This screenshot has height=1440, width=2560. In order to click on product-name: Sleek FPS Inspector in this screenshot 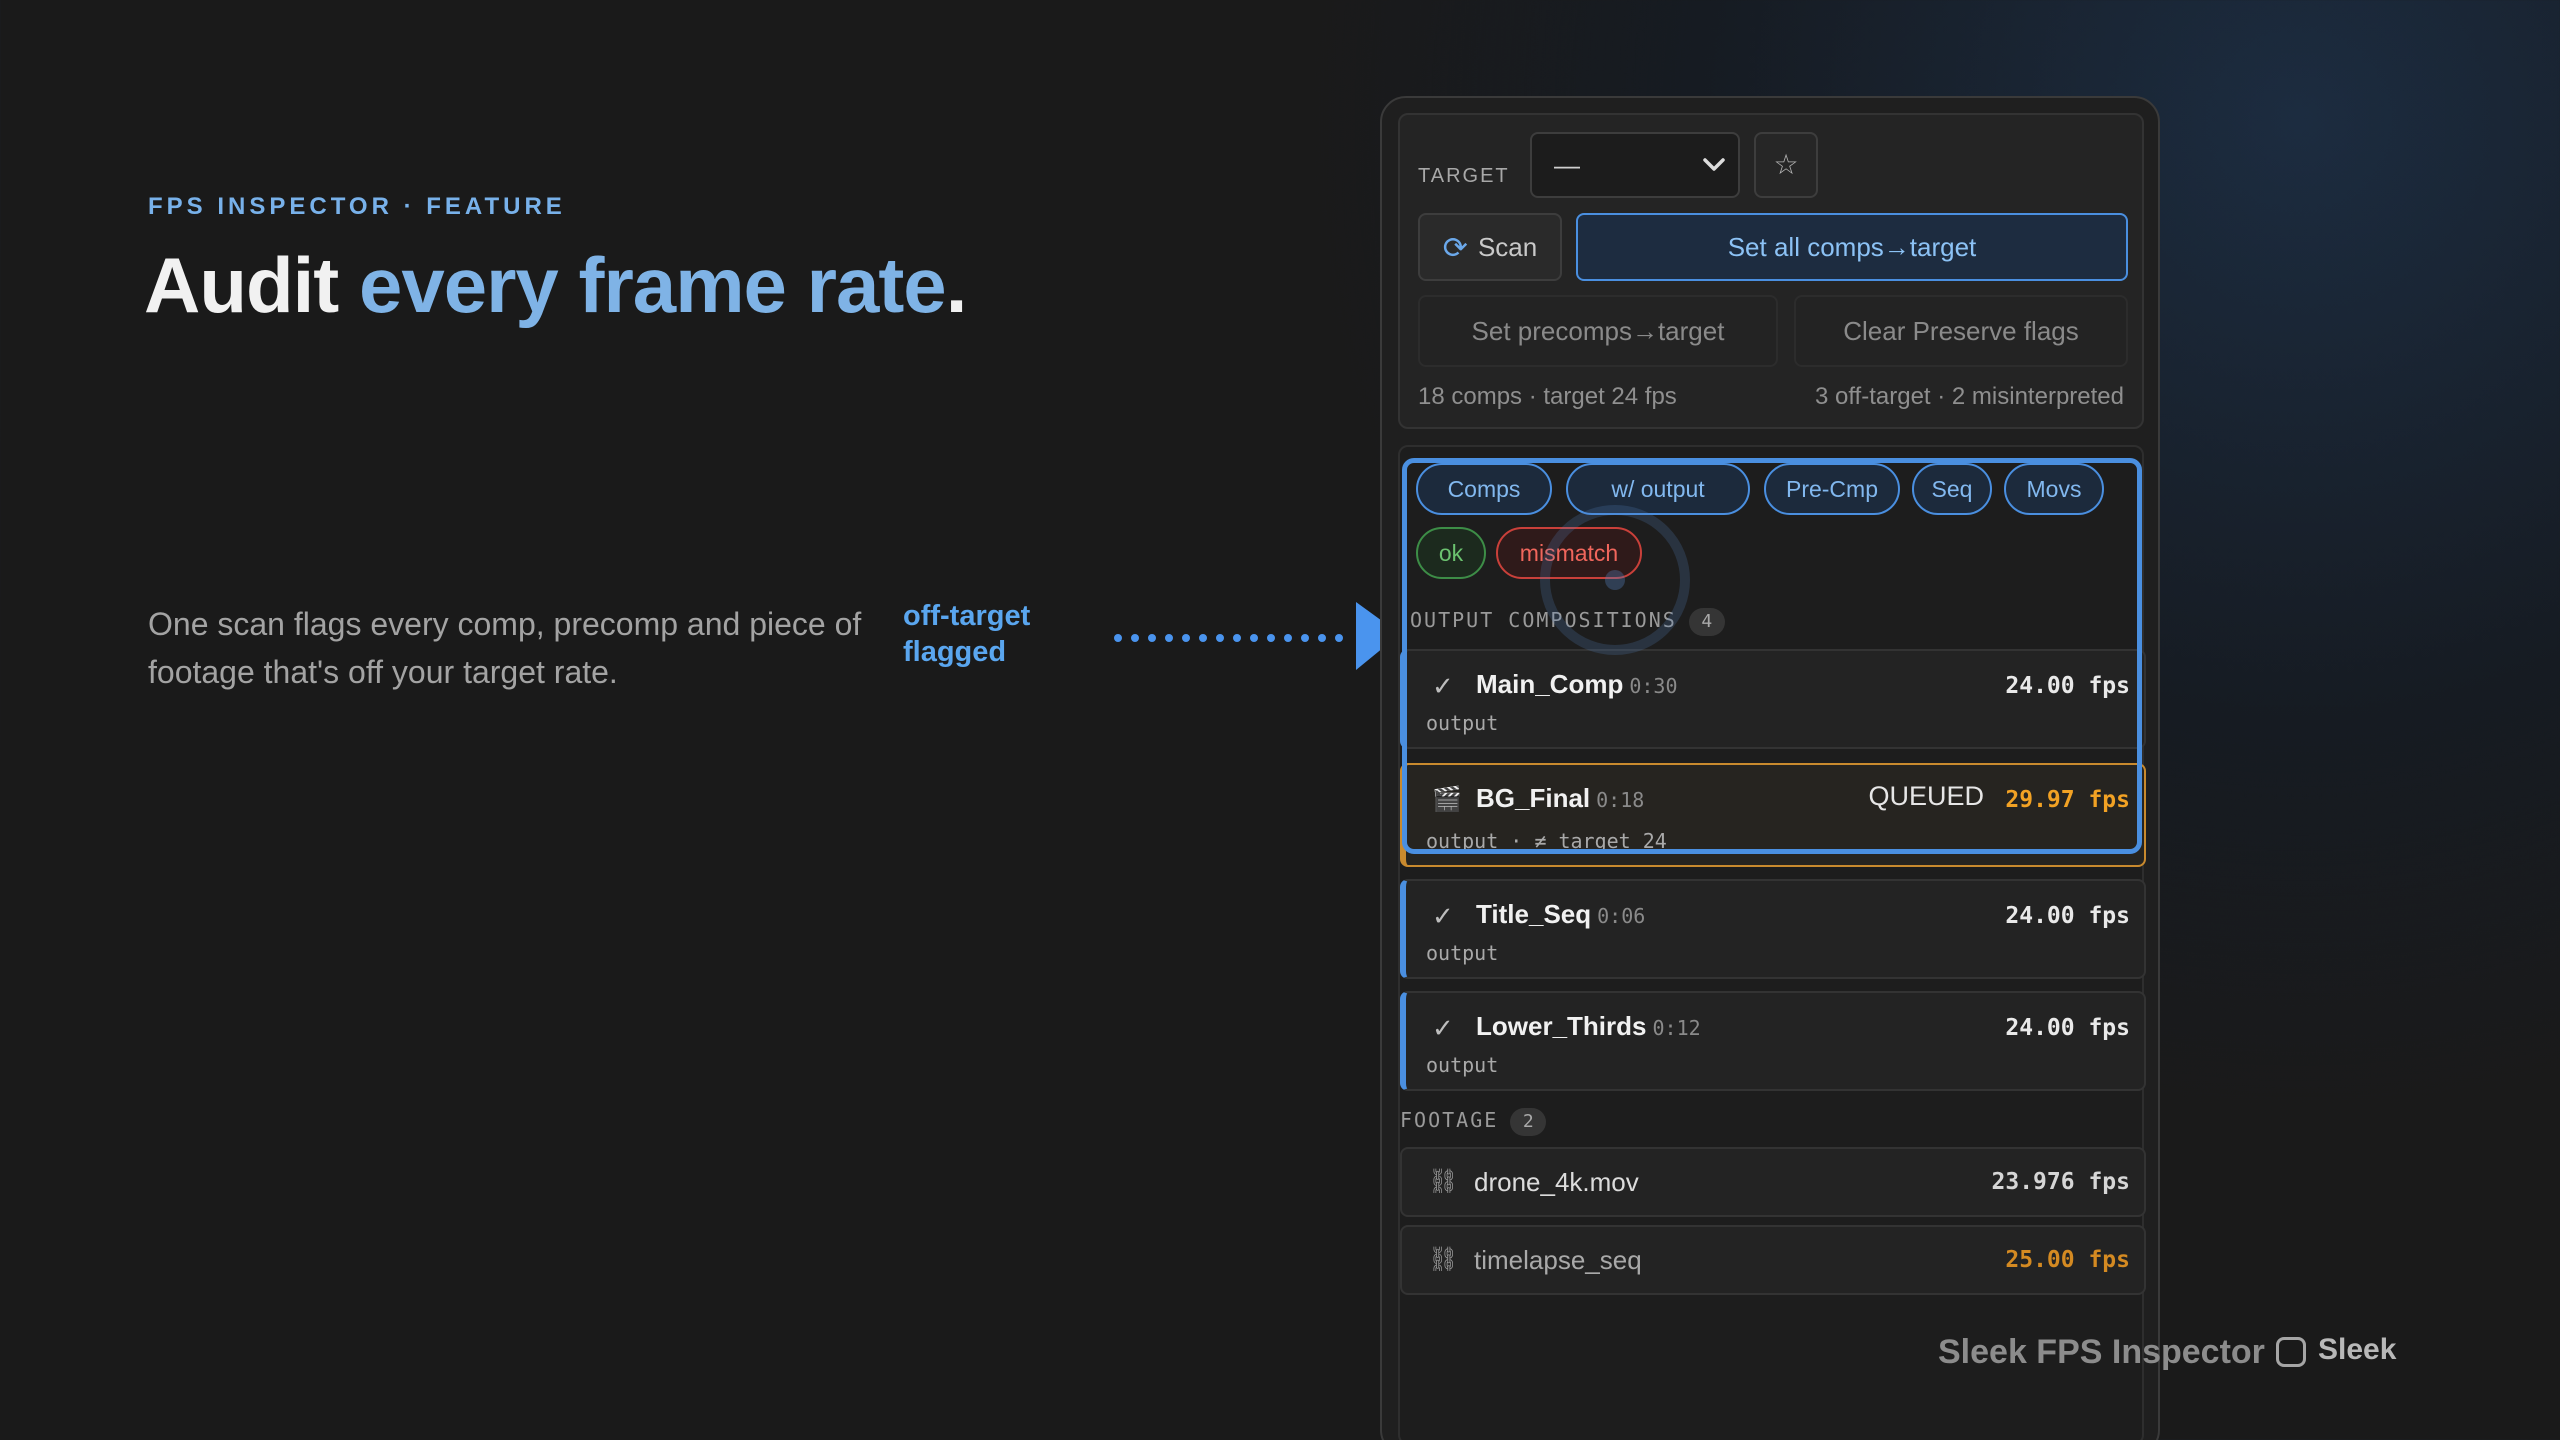, I will do `click(2101, 1352)`.